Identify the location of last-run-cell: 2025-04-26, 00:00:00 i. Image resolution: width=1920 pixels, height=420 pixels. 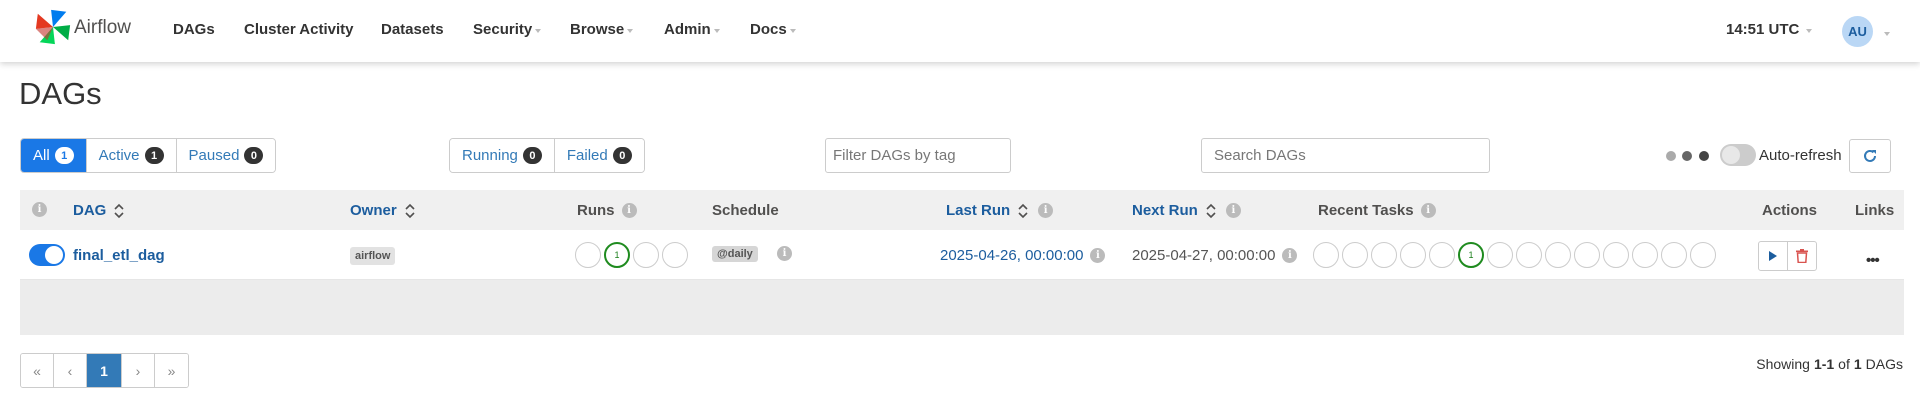
(1023, 255).